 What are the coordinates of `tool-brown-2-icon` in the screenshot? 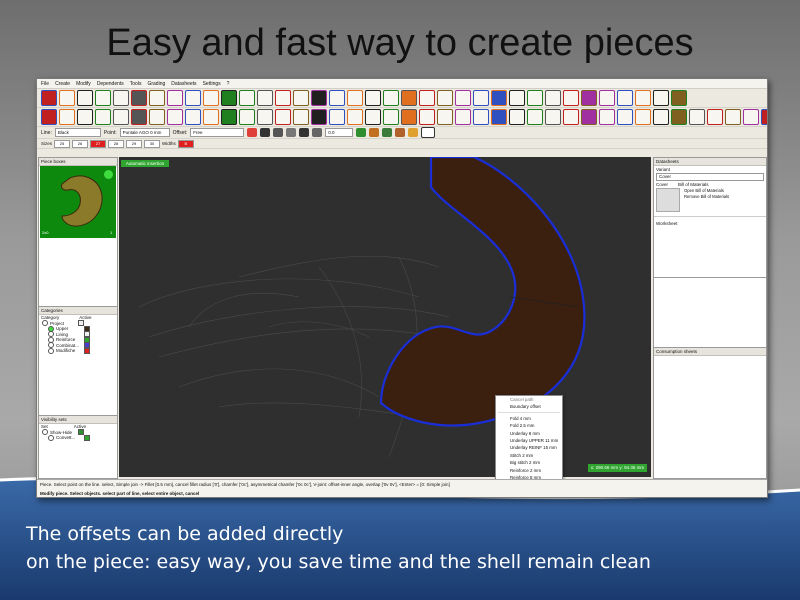 It's located at (400, 132).